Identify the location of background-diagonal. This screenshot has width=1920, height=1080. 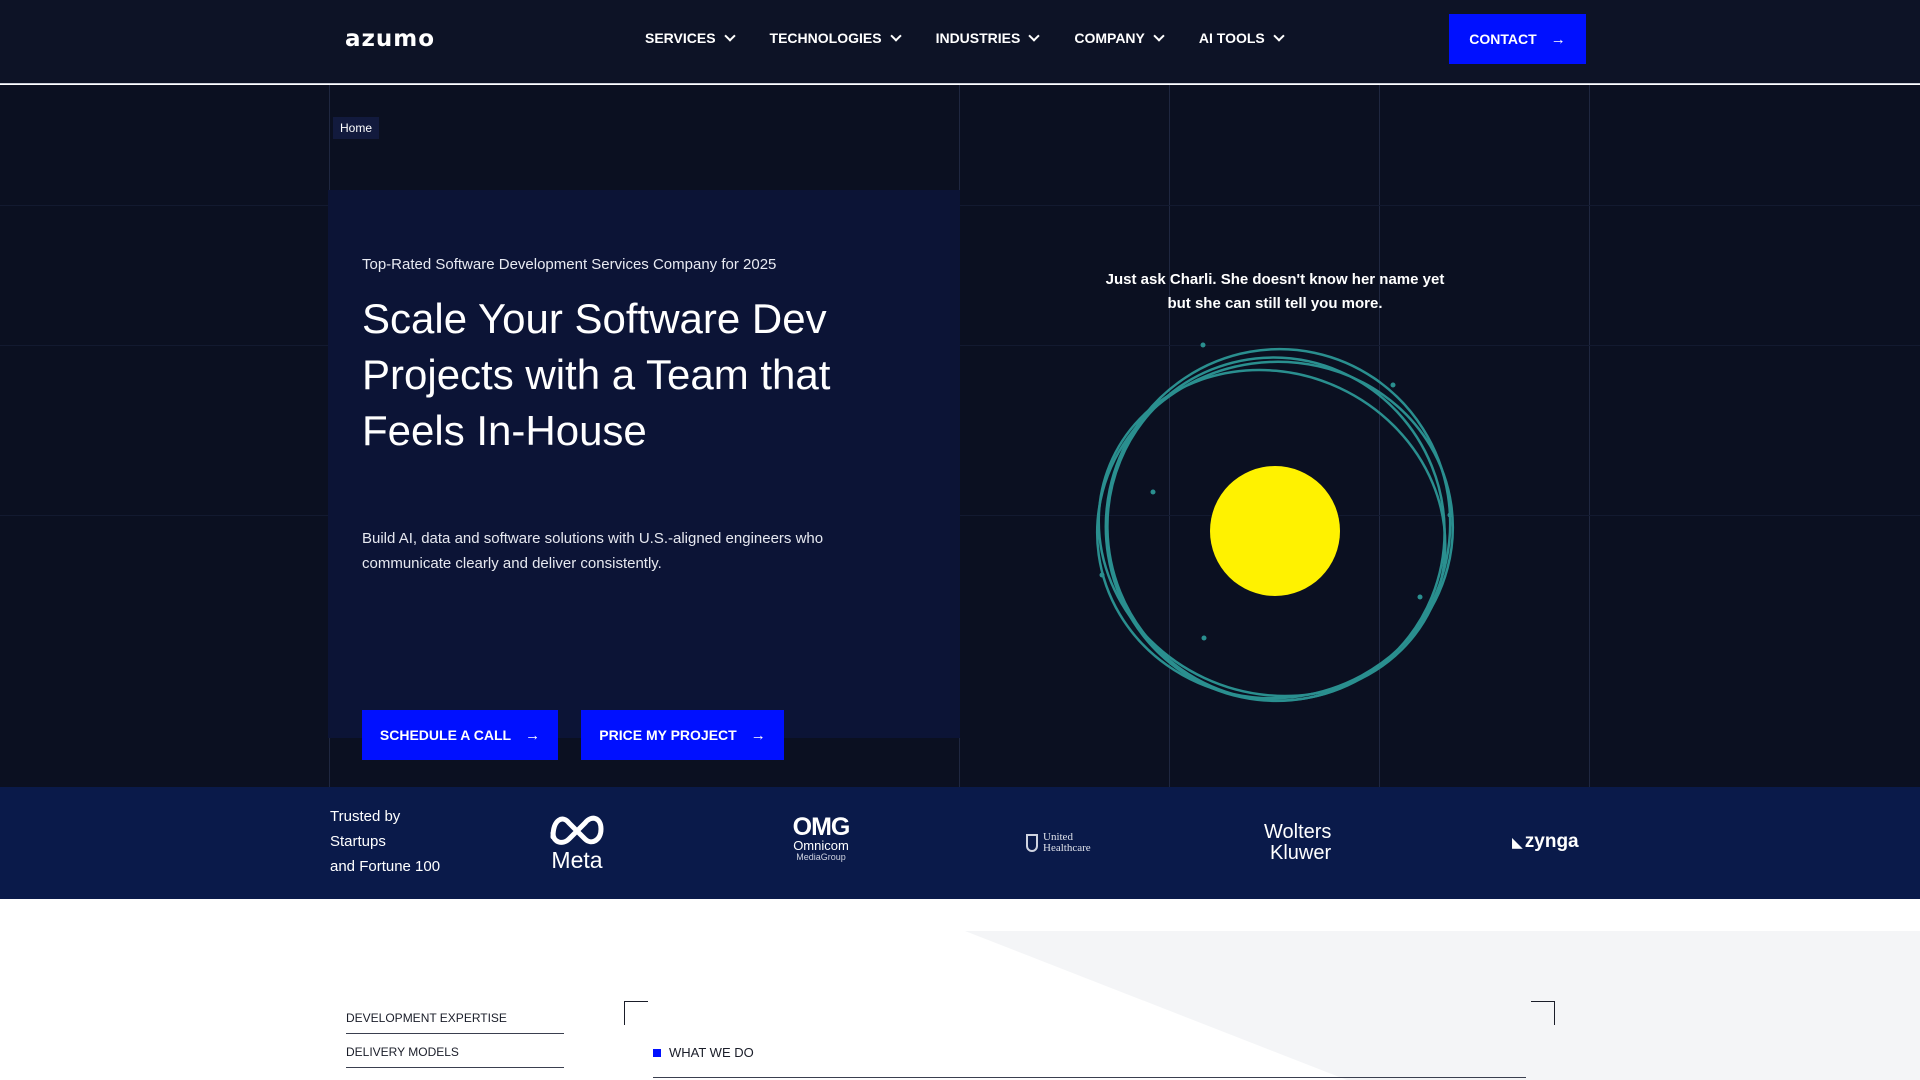
(1442, 1005).